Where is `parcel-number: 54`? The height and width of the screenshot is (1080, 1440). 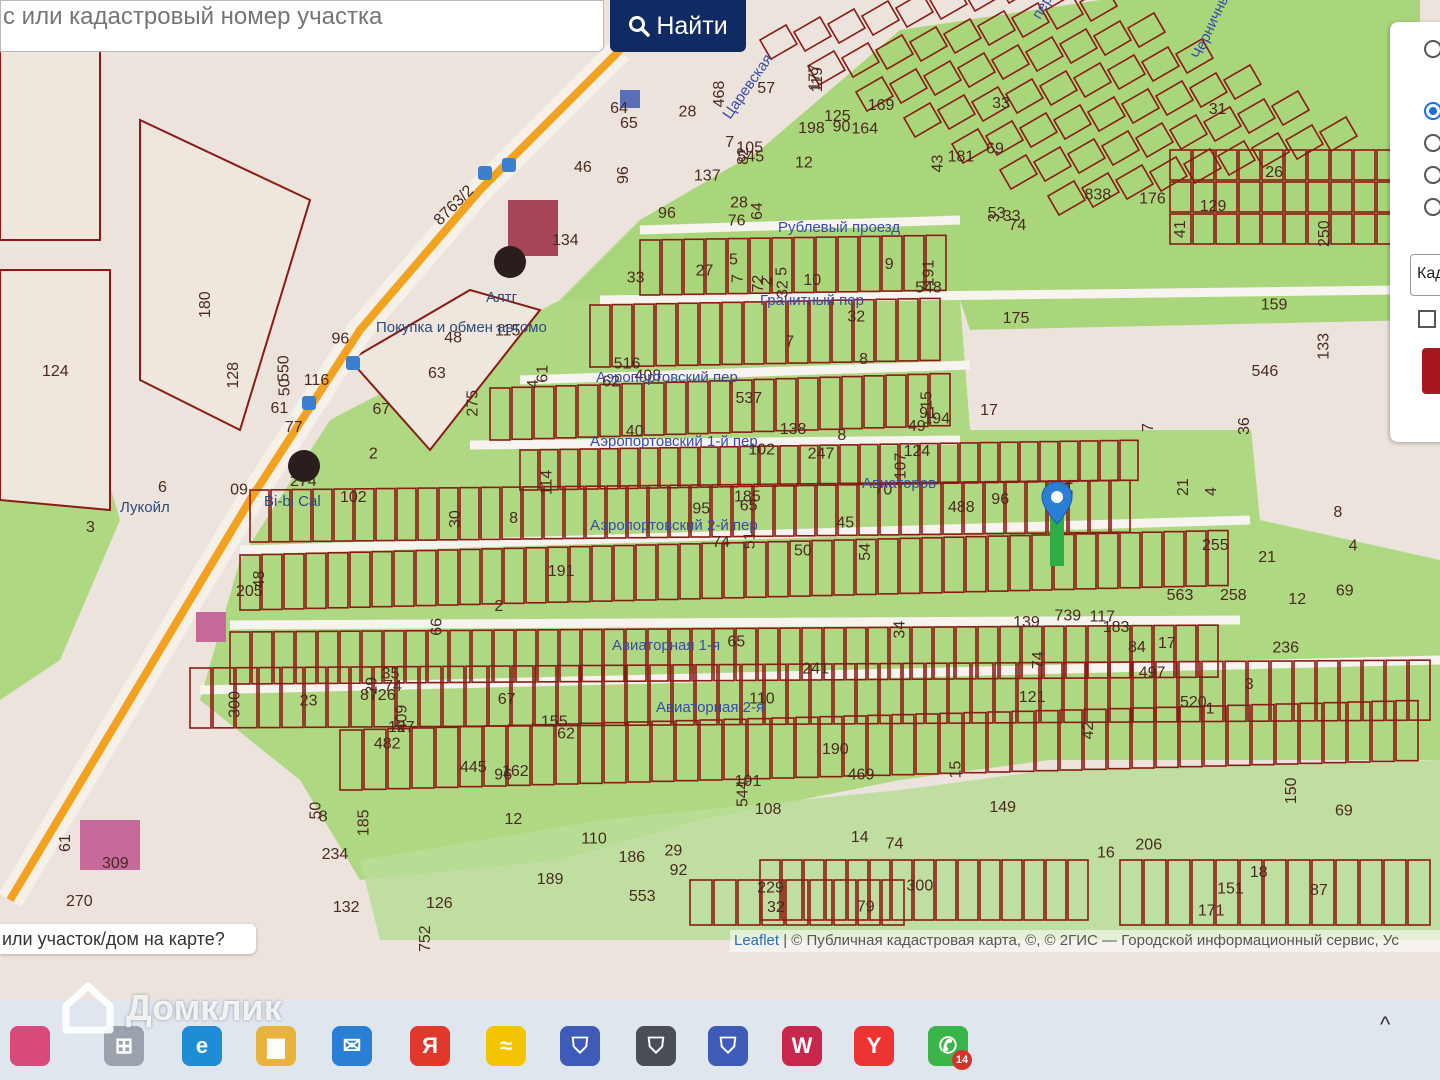
parcel-number: 54 is located at coordinates (865, 552).